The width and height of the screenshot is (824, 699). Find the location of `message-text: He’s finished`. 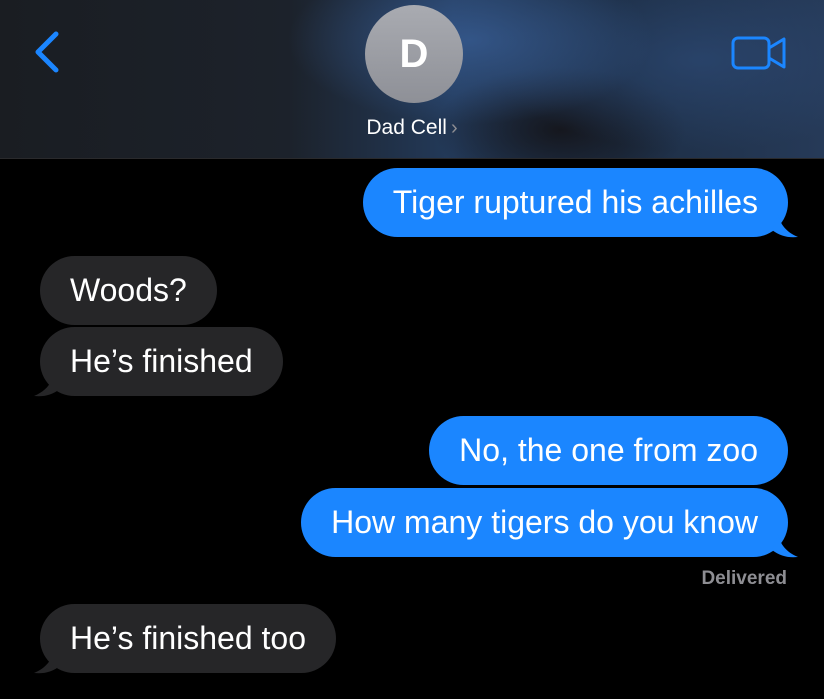

message-text: He’s finished is located at coordinates (161, 361).